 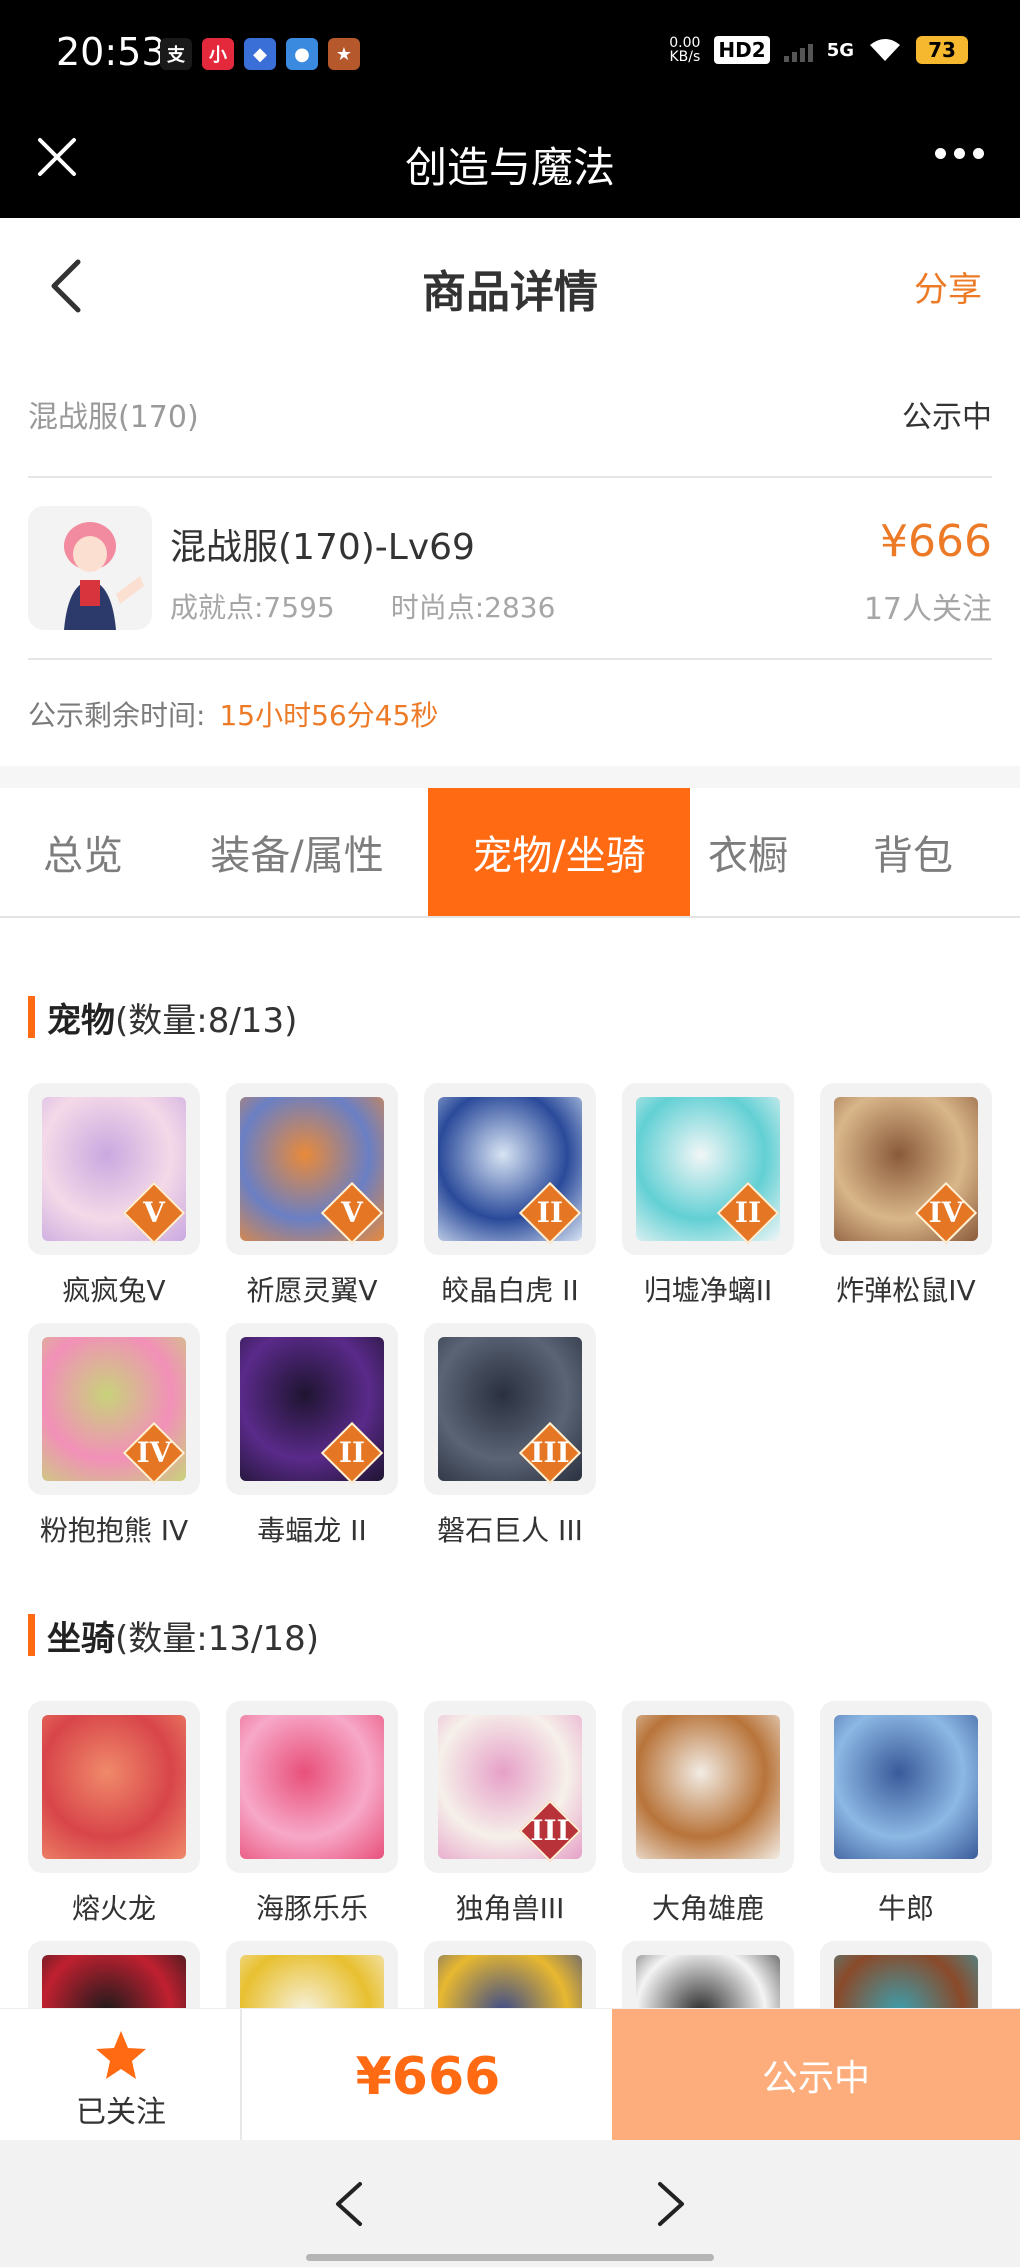 I want to click on pet-card: V 疯疯兔V, so click(x=114, y=1196).